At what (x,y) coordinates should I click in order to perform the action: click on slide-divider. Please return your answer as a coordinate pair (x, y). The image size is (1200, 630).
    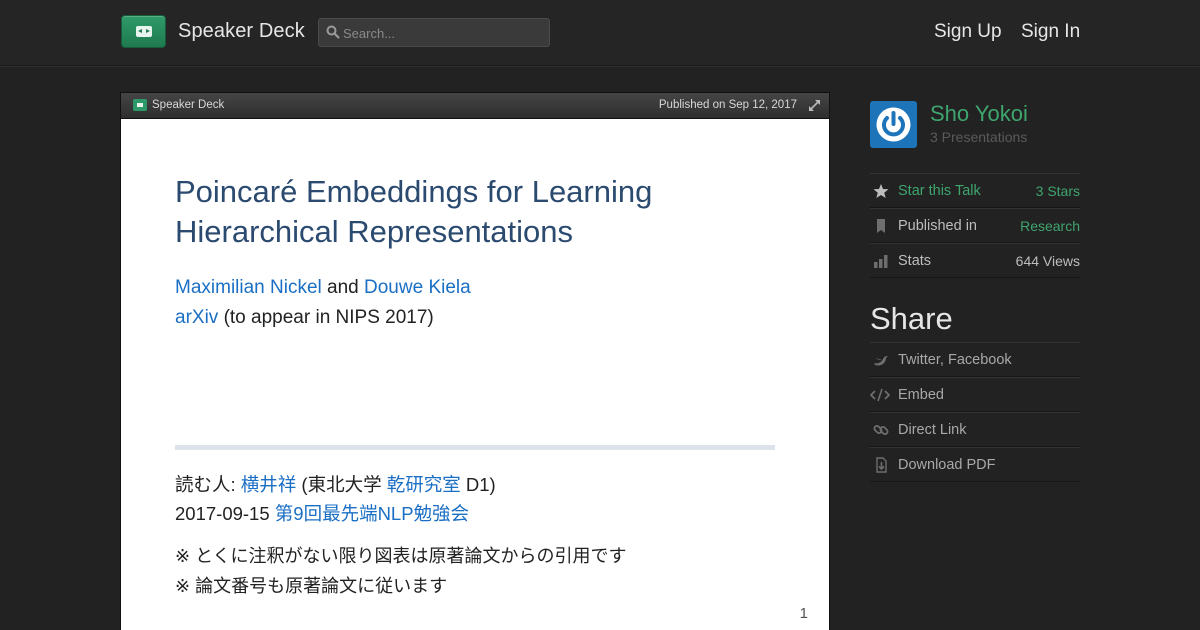
    Looking at the image, I should click on (475, 447).